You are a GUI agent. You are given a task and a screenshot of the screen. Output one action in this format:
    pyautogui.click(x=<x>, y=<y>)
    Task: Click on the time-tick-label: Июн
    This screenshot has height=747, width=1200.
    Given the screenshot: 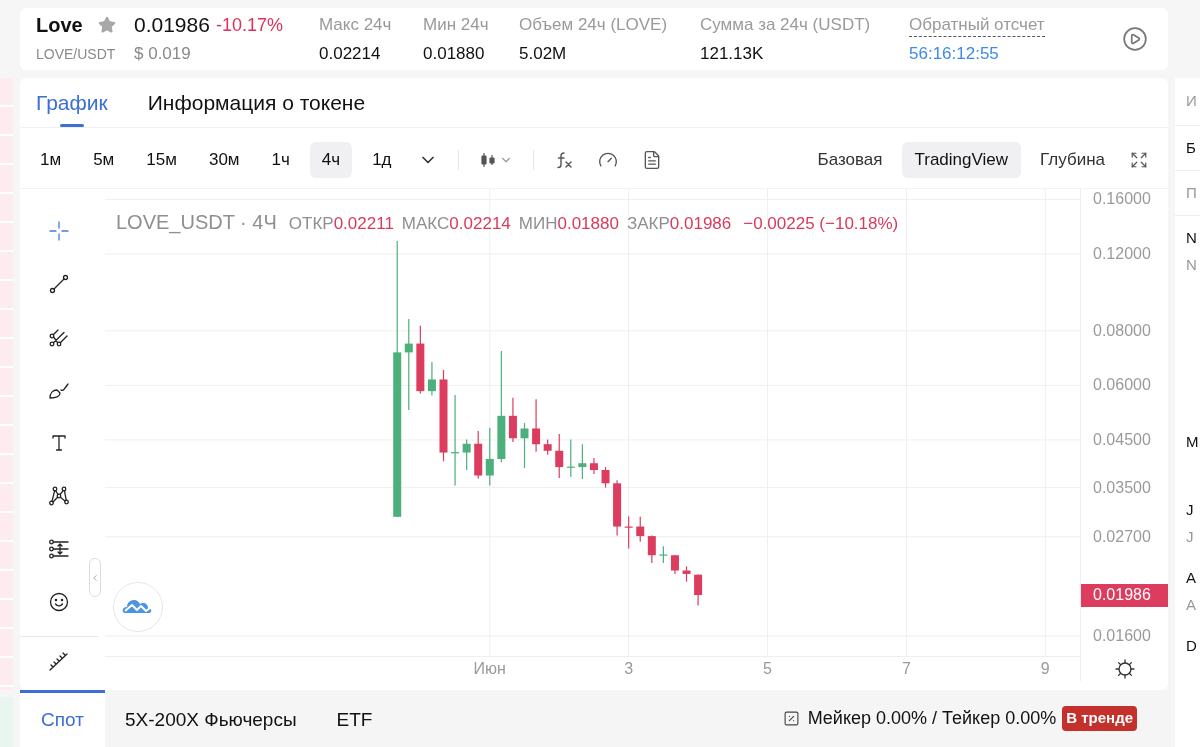 What is the action you would take?
    pyautogui.click(x=489, y=669)
    